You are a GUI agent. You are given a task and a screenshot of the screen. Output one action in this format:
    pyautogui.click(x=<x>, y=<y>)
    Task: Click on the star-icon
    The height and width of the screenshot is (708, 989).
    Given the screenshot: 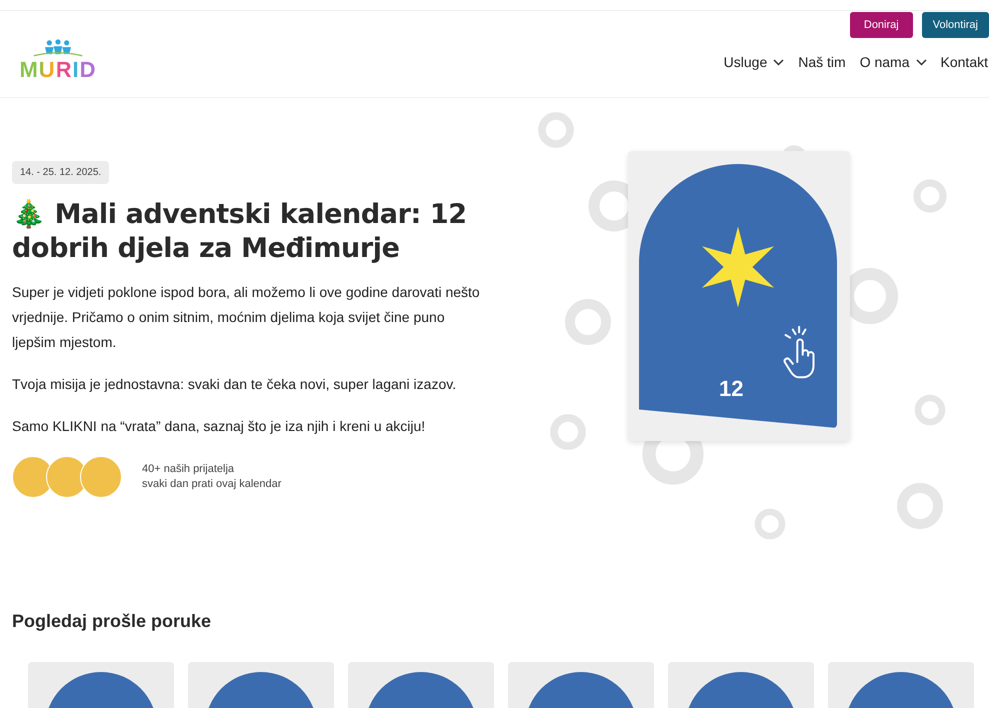 What is the action you would take?
    pyautogui.click(x=738, y=267)
    